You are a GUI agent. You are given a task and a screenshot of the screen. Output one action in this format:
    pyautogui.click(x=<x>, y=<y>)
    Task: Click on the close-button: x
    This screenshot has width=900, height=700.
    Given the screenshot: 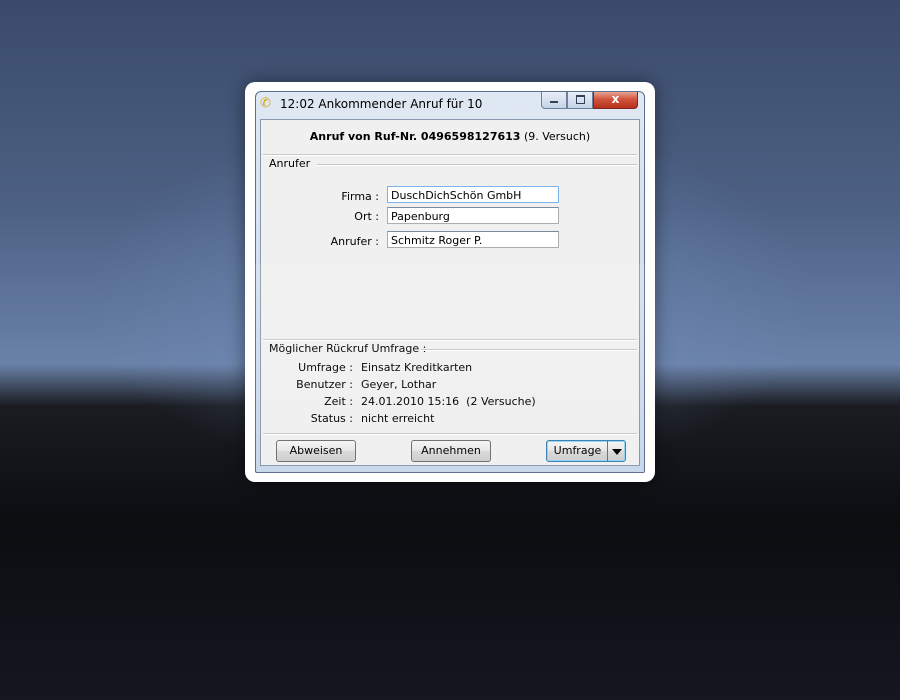 What is the action you would take?
    pyautogui.click(x=615, y=100)
    